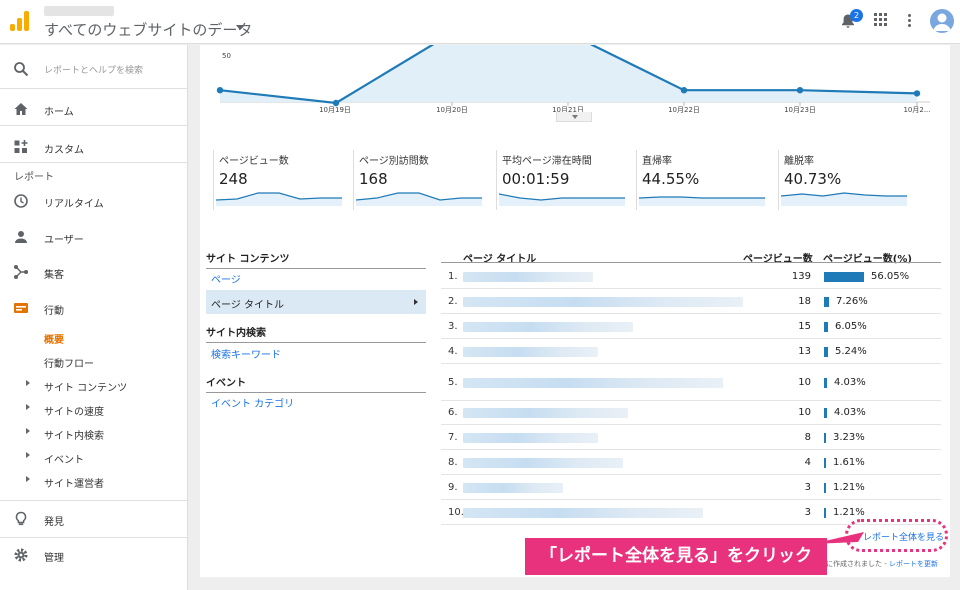  Describe the element at coordinates (807, 487) in the screenshot. I see `pageviews-value: 3` at that location.